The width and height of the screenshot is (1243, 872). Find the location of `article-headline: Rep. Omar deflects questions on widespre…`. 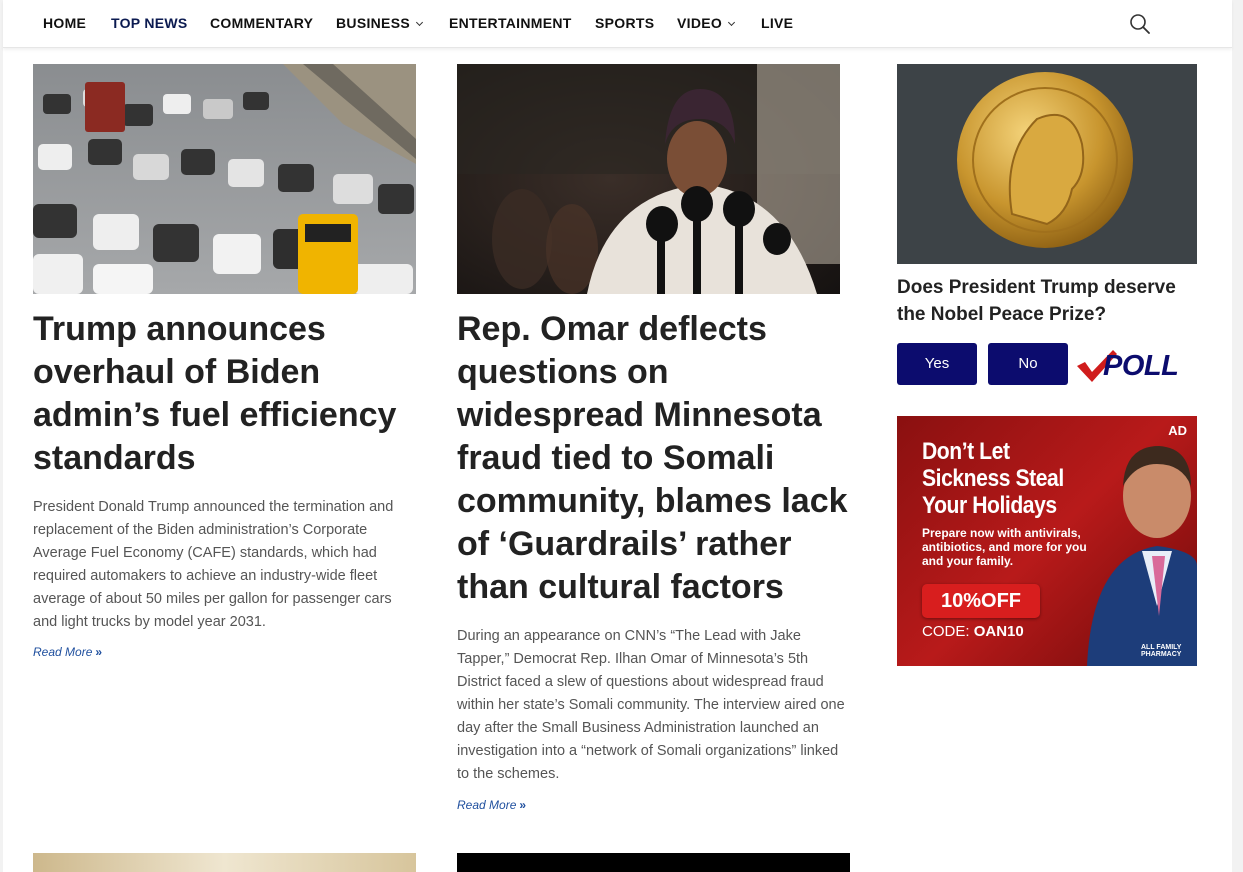

article-headline: Rep. Omar deflects questions on widespre… is located at coordinates (657, 458).